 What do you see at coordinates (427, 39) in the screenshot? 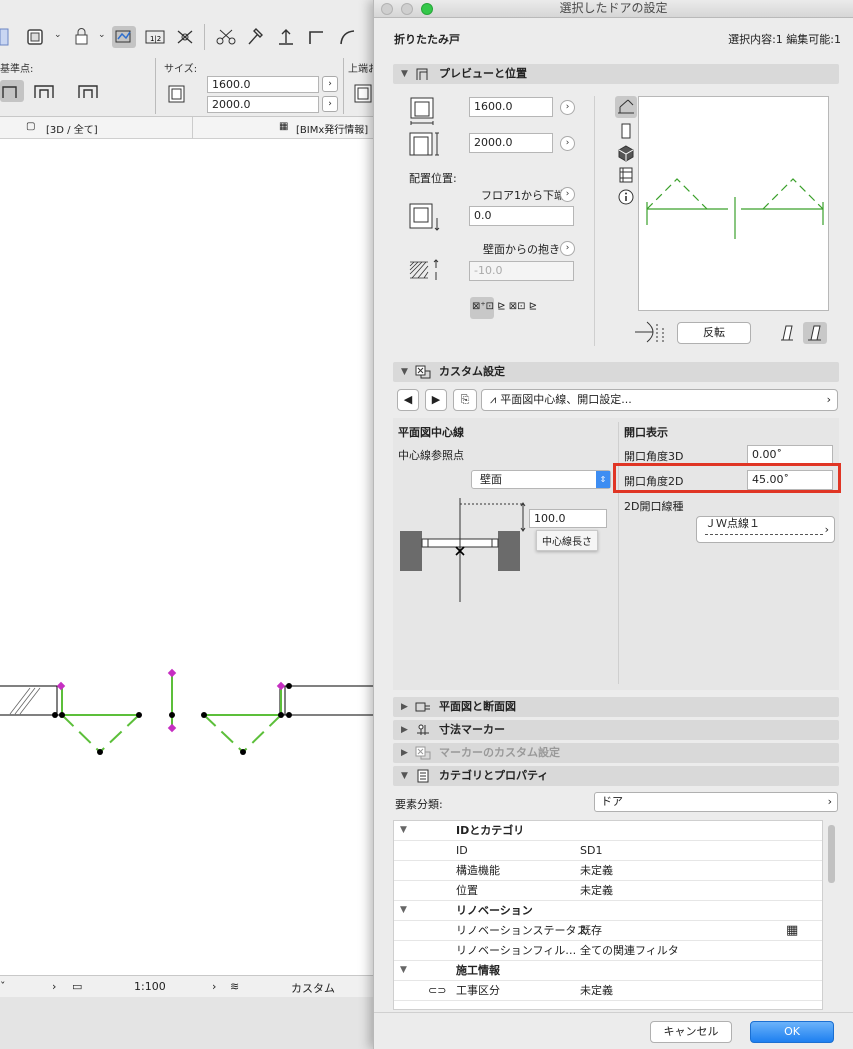
I see `element-name: 折りたたみ戸` at bounding box center [427, 39].